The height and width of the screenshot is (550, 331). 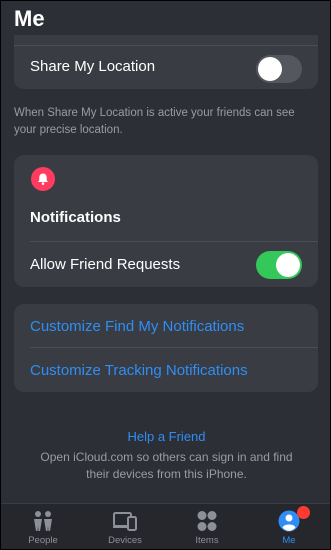 I want to click on share-location-toggle, so click(x=279, y=69).